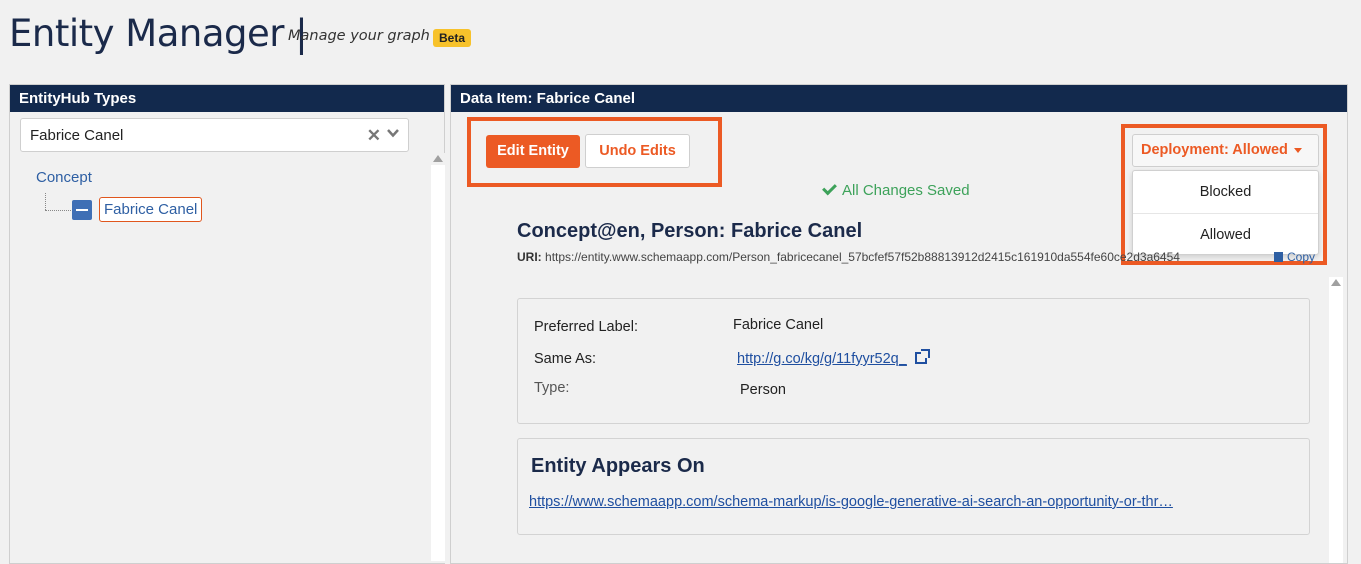  I want to click on chevron-down-icon, so click(393, 133).